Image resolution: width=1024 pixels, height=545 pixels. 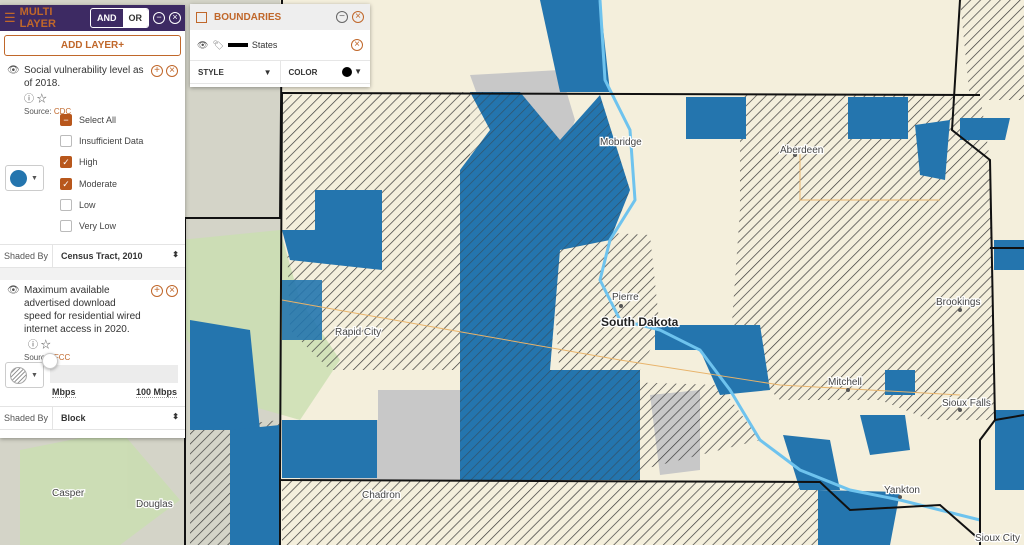 What do you see at coordinates (801, 150) in the screenshot?
I see `label-aberdeen: Aberdeen` at bounding box center [801, 150].